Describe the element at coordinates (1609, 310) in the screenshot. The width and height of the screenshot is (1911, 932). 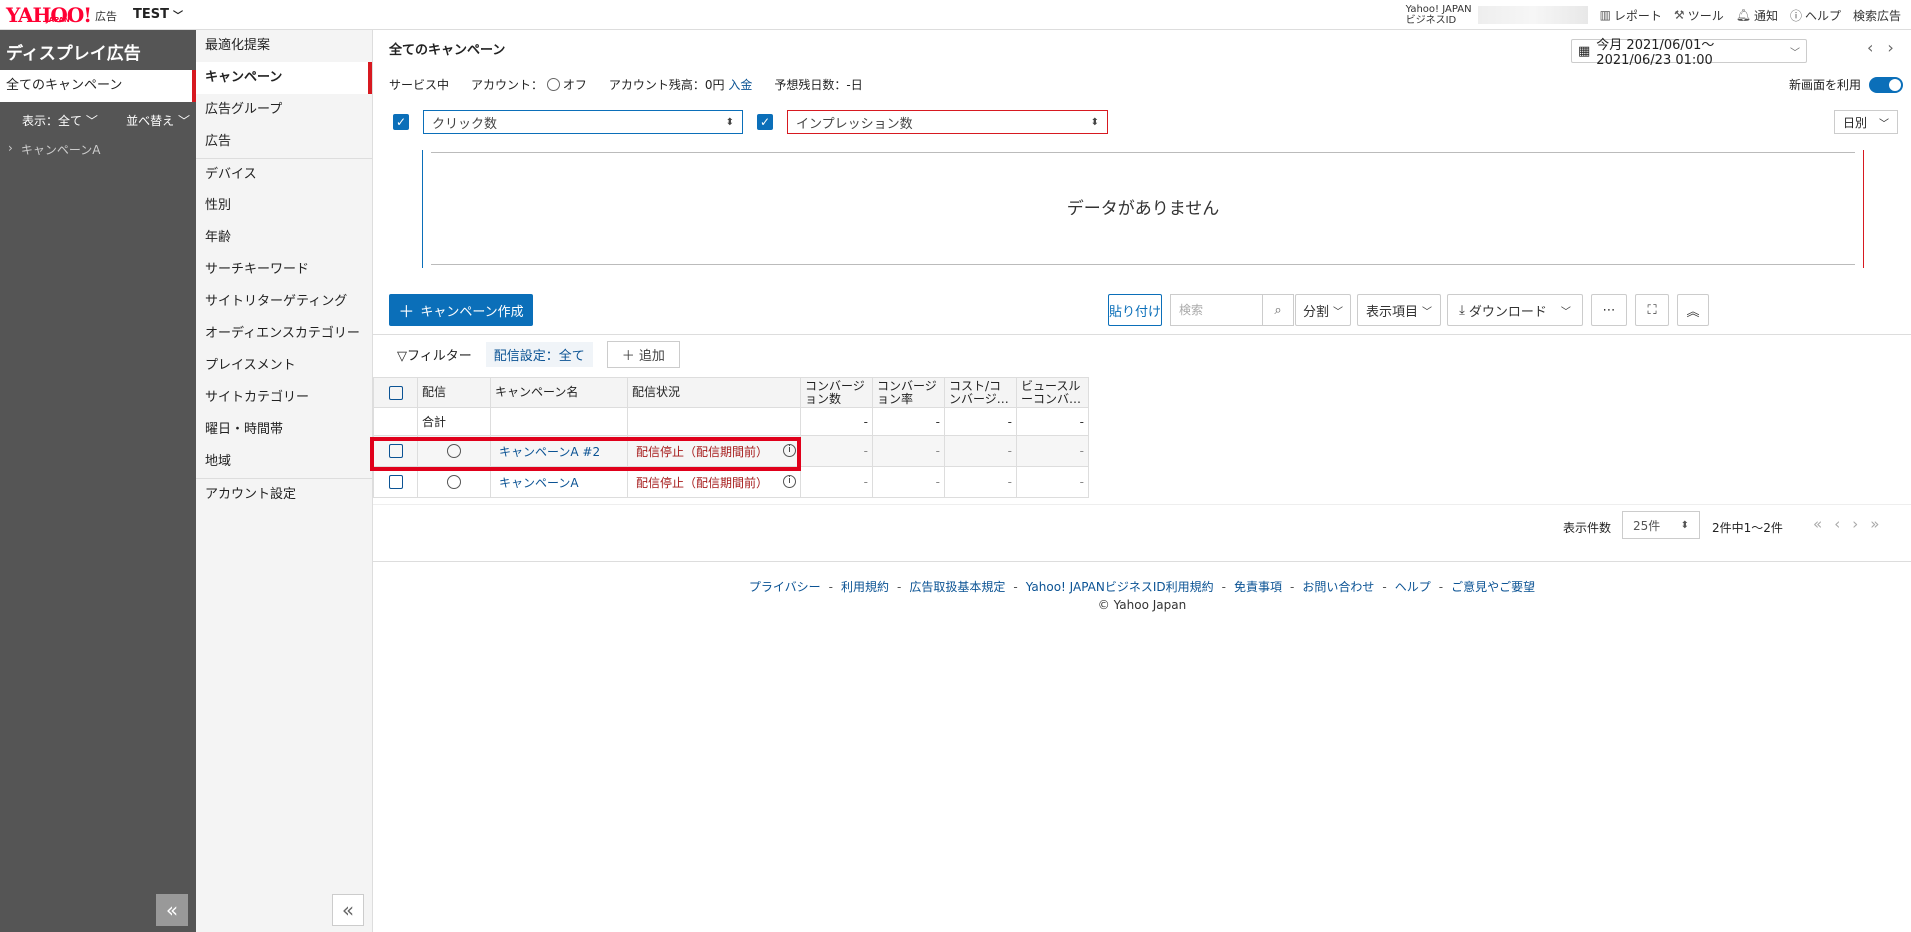
I see `more-button: ⋯` at that location.